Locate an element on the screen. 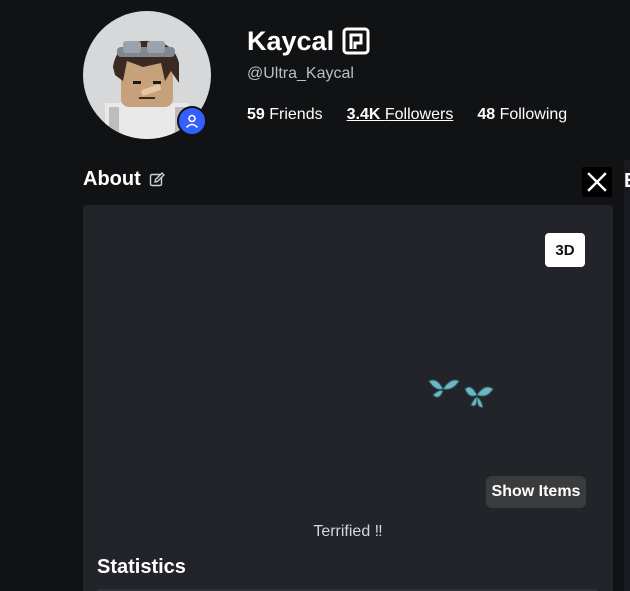  friends-count: 59 is located at coordinates (256, 114).